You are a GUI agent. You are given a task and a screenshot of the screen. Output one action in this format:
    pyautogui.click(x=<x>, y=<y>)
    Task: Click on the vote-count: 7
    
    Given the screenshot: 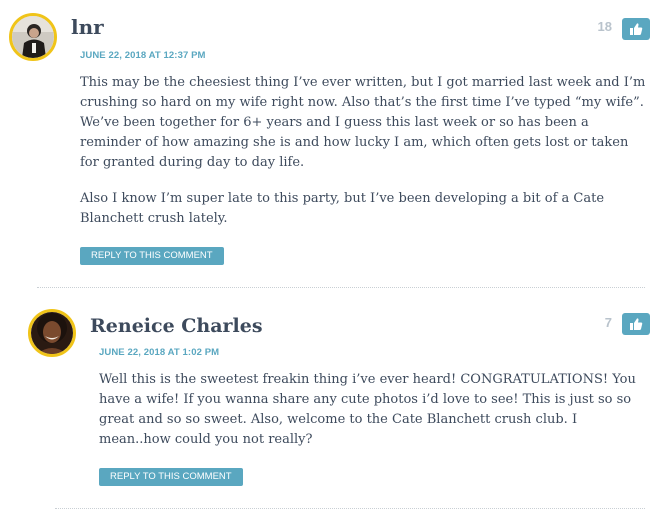 What is the action you would take?
    pyautogui.click(x=608, y=322)
    